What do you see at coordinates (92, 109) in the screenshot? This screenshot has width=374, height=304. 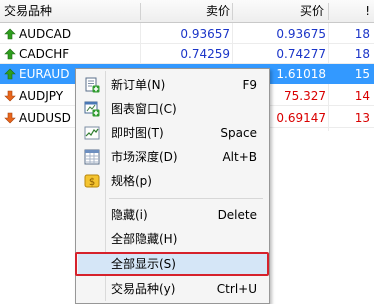 I see `chart-window-icon` at bounding box center [92, 109].